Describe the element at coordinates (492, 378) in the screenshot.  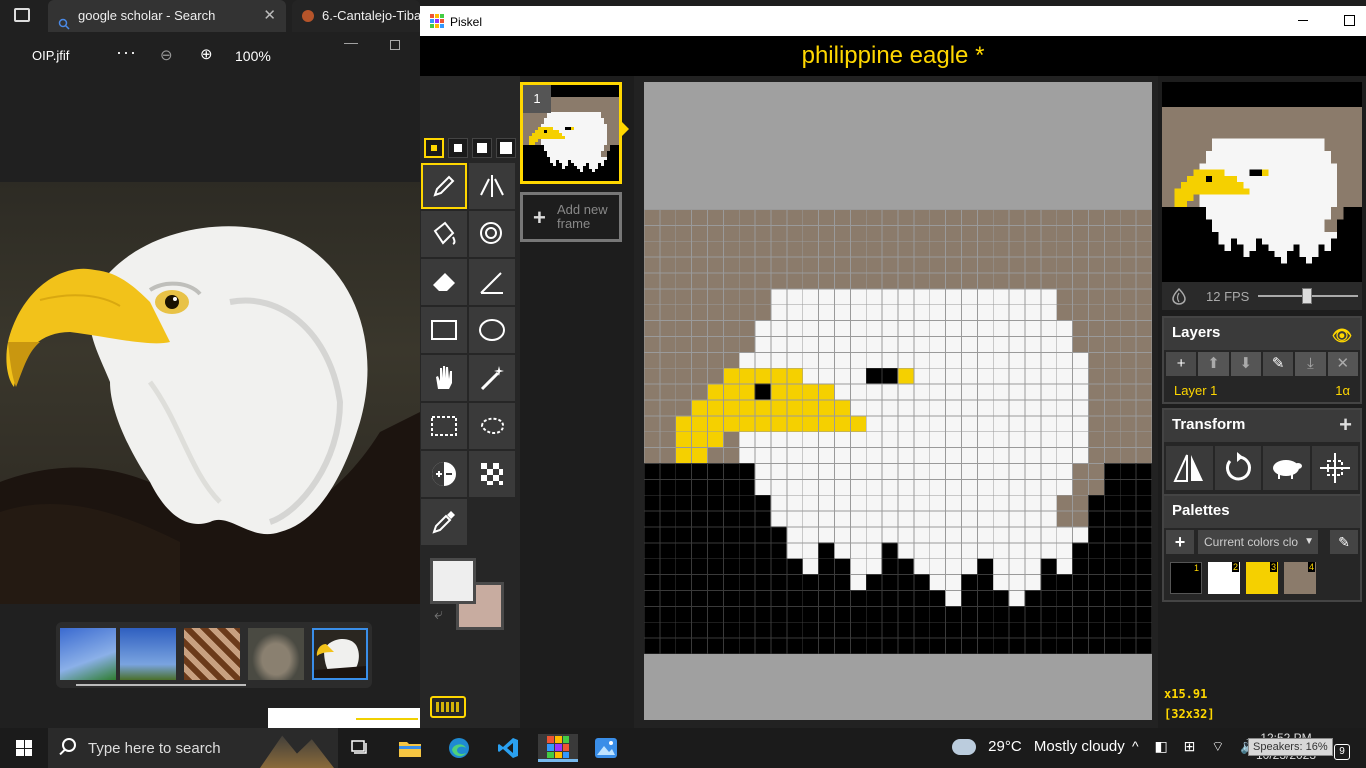
I see `magic-wand-tool` at that location.